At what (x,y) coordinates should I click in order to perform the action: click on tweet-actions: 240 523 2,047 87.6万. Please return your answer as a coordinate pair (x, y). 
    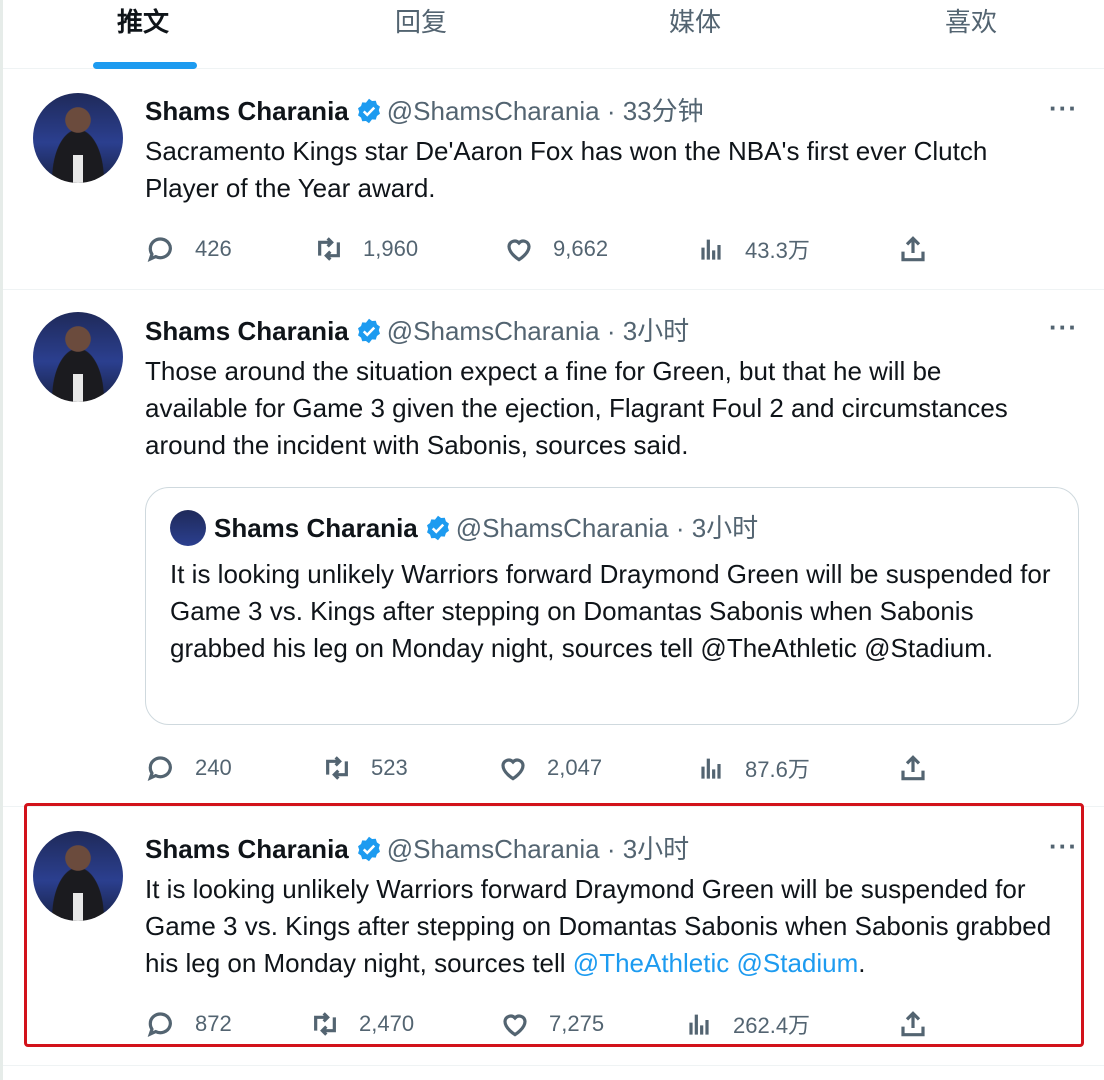
    Looking at the image, I should click on (545, 768).